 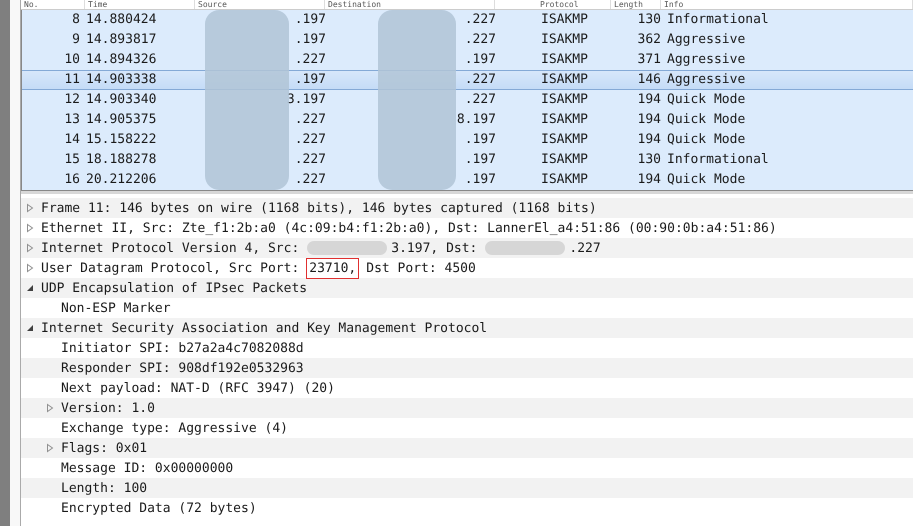 I want to click on column-header: Length, so click(x=636, y=4).